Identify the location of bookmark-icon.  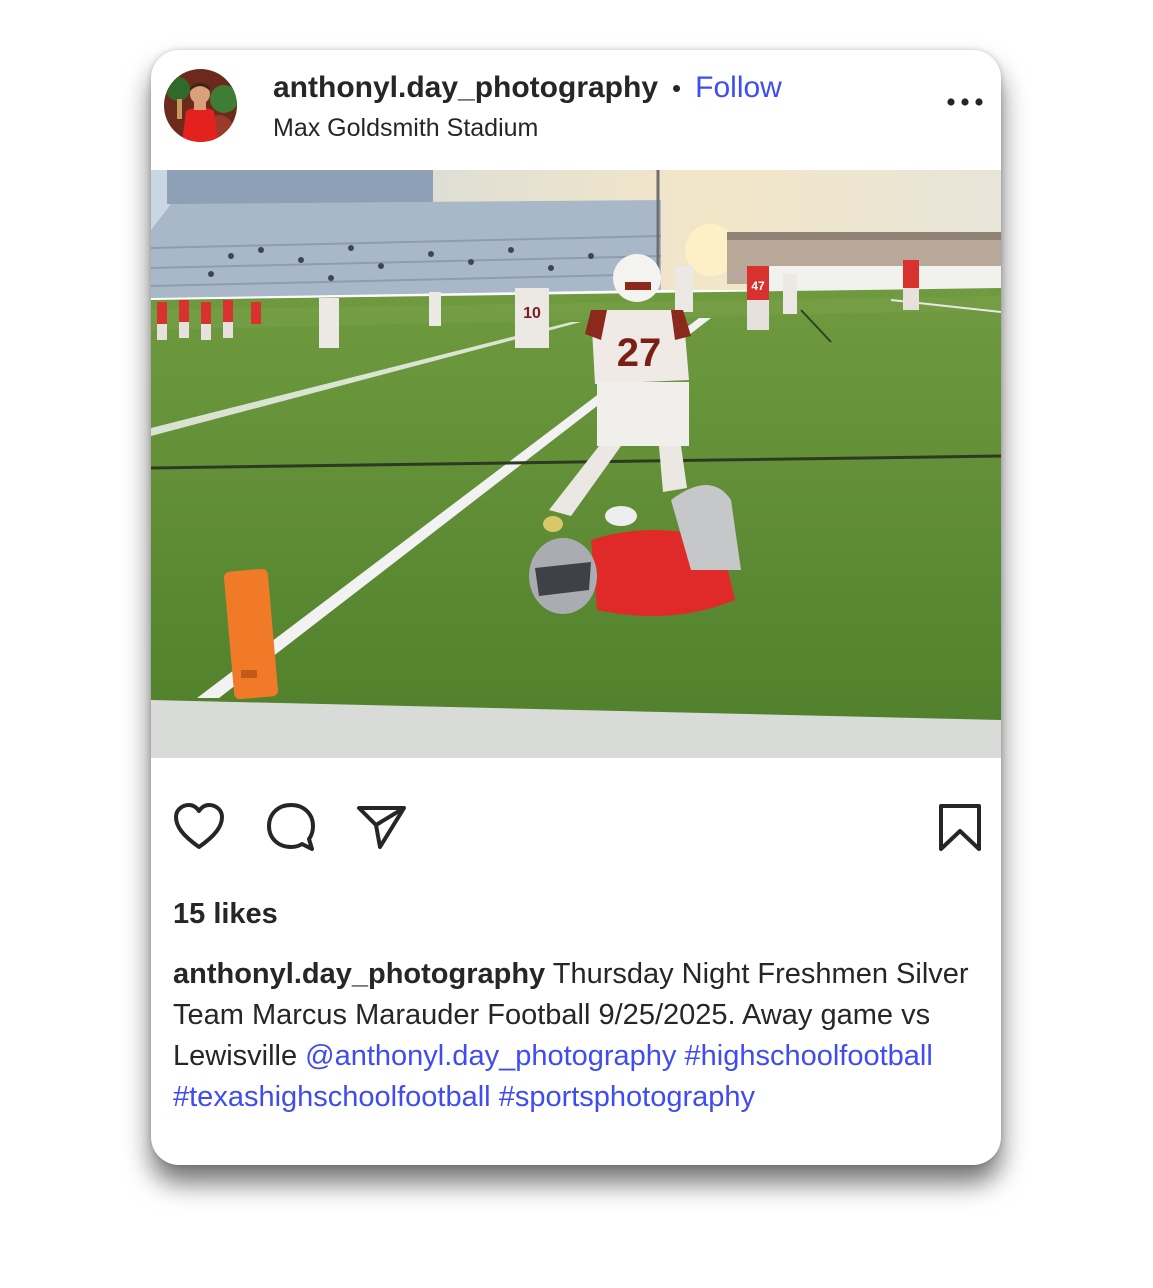
(960, 830).